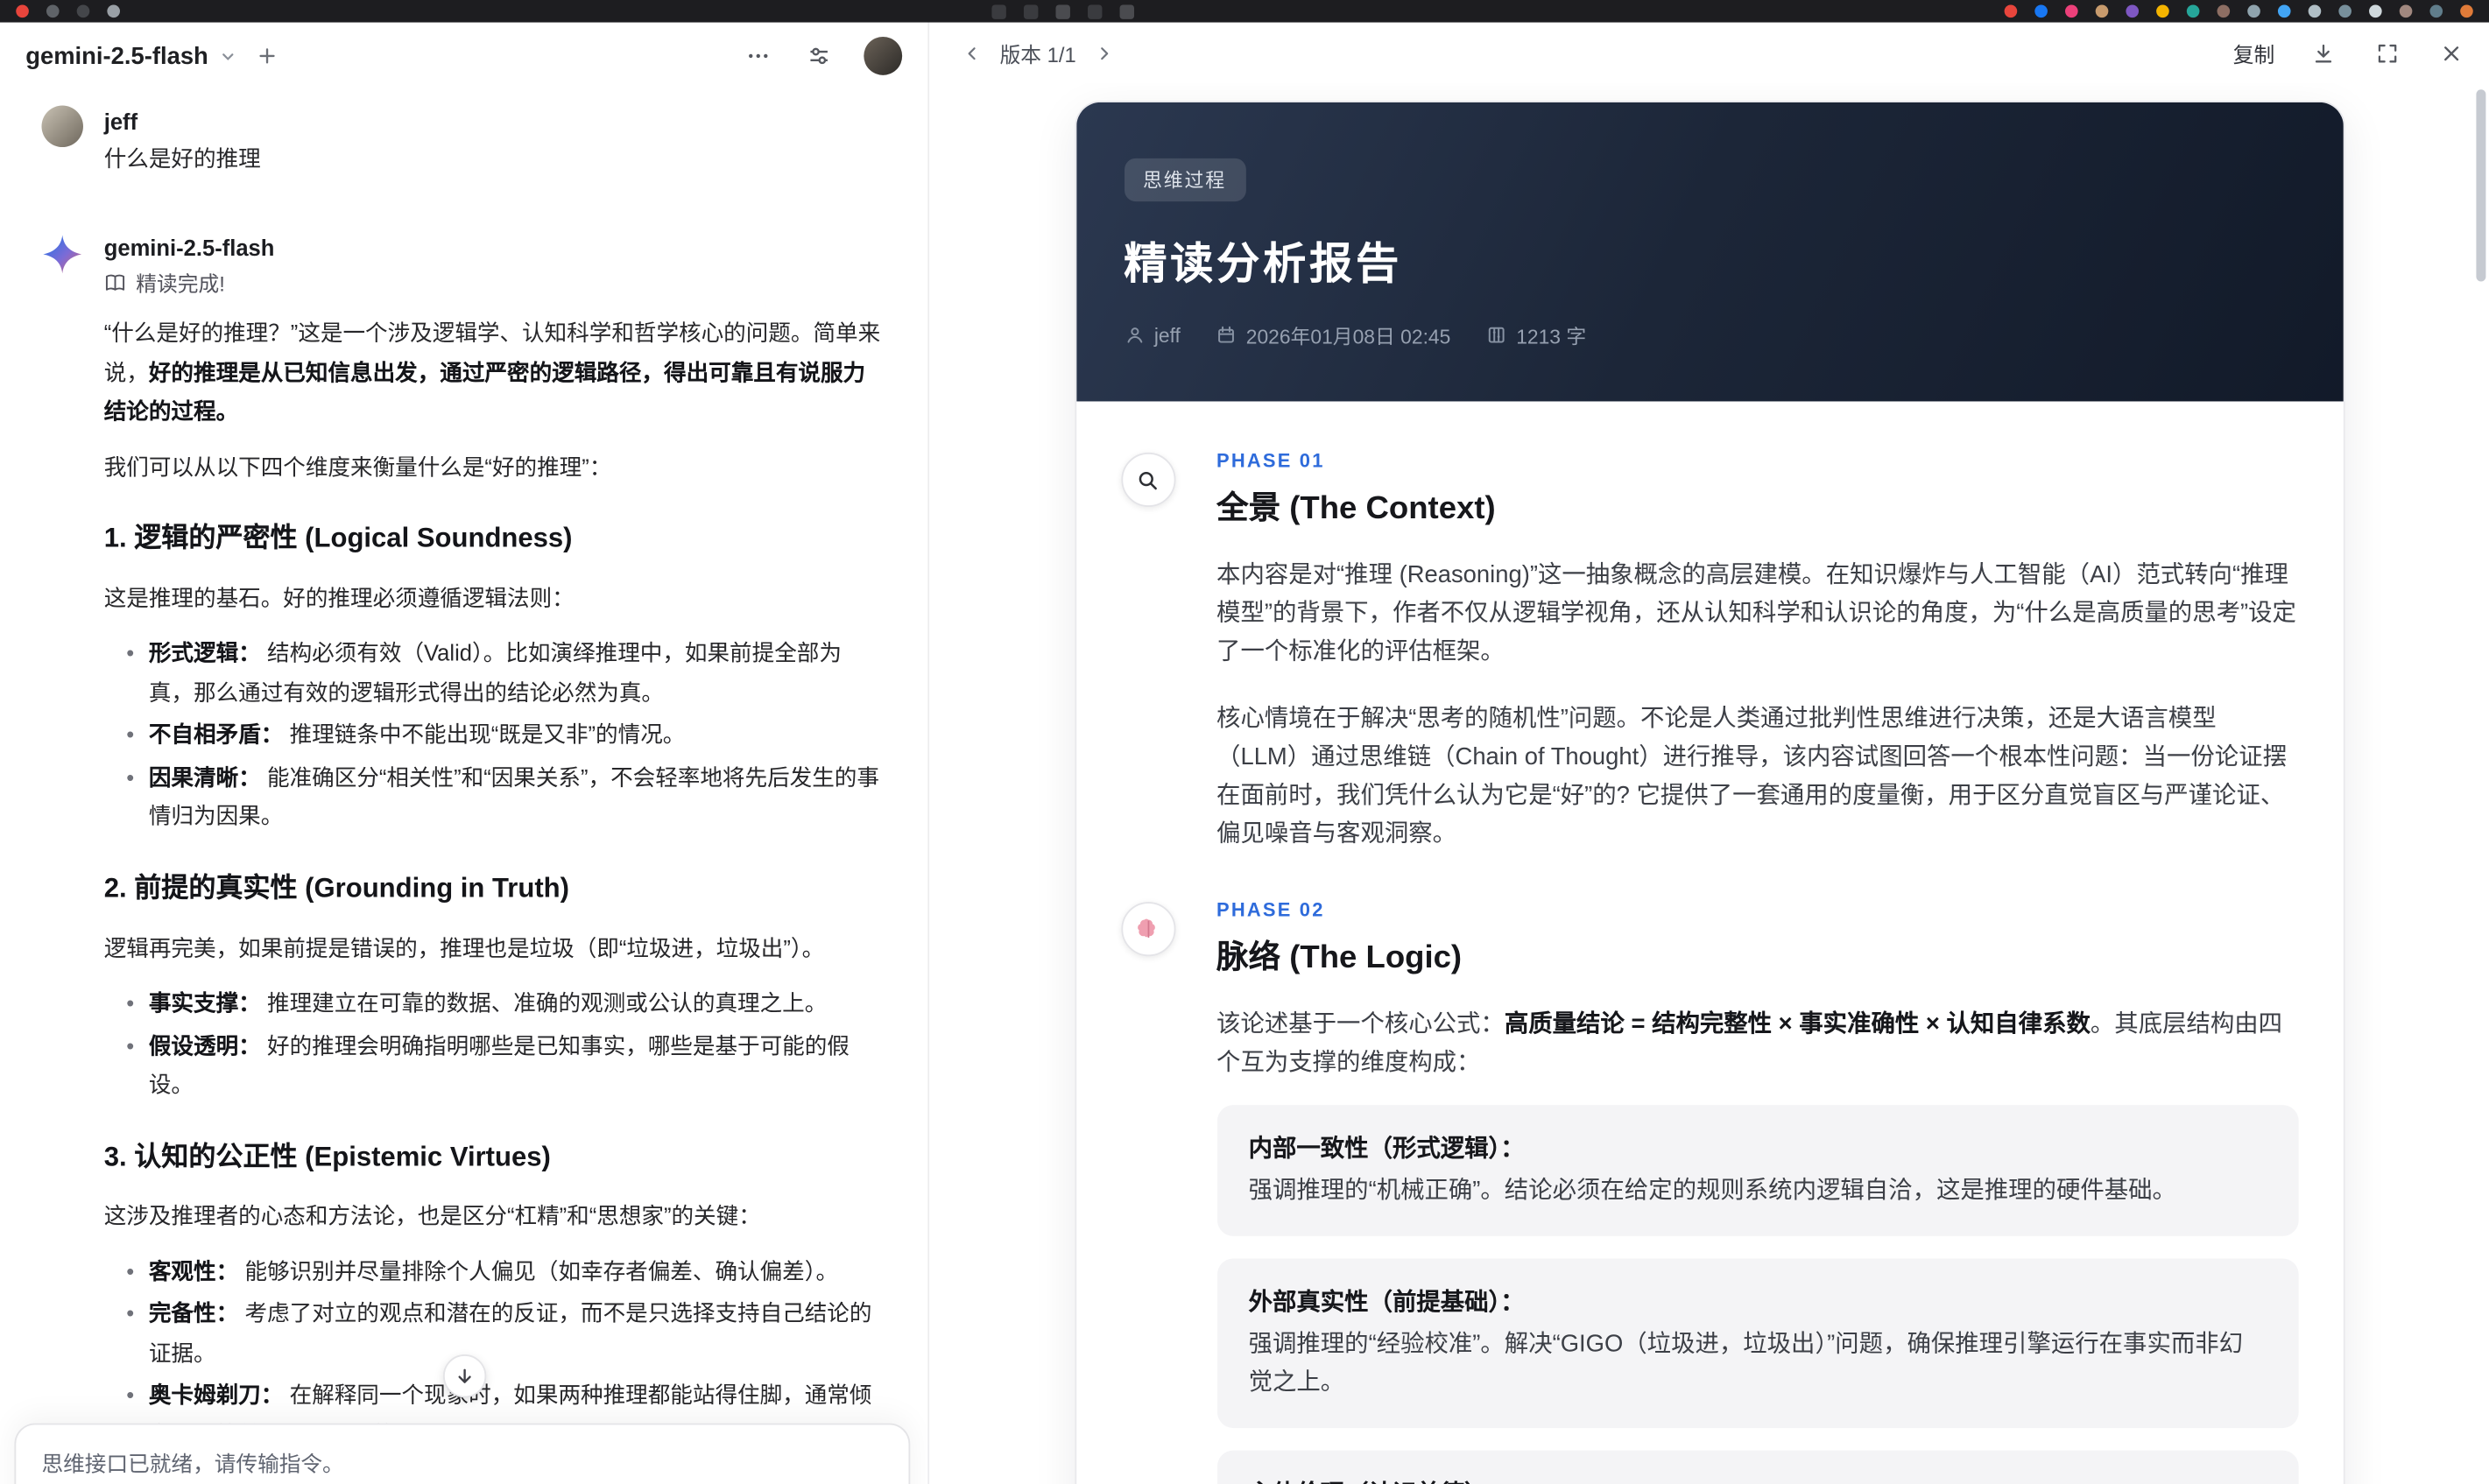 This screenshot has width=2489, height=1484. What do you see at coordinates (1126, 11) in the screenshot?
I see `translate-icon` at bounding box center [1126, 11].